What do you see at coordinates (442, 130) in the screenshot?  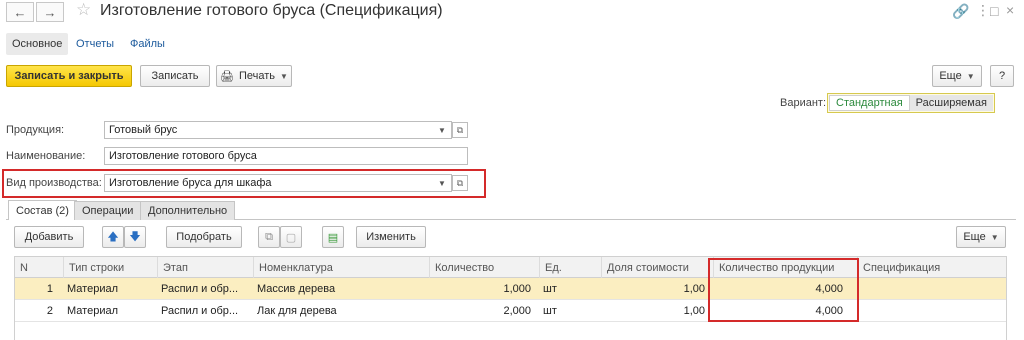 I see `dropdown-icon: ▼` at bounding box center [442, 130].